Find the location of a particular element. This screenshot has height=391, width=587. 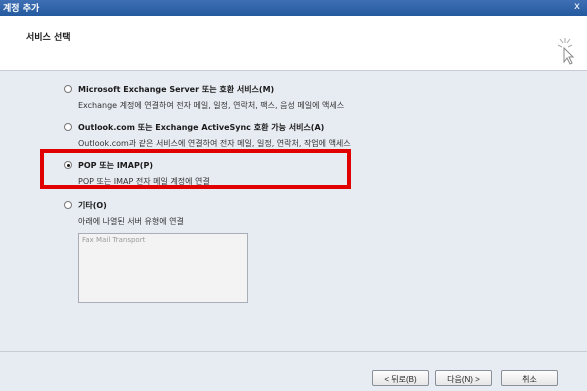

close-icon: x is located at coordinates (577, 7).